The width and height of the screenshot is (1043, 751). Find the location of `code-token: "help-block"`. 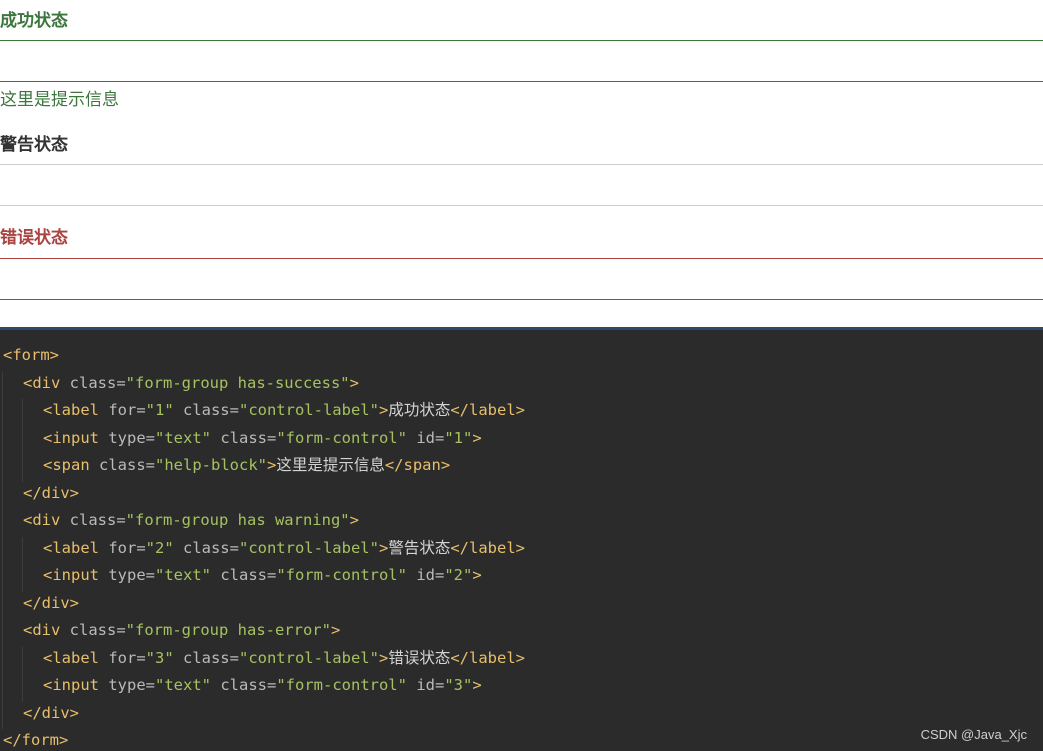

code-token: "help-block" is located at coordinates (211, 465).